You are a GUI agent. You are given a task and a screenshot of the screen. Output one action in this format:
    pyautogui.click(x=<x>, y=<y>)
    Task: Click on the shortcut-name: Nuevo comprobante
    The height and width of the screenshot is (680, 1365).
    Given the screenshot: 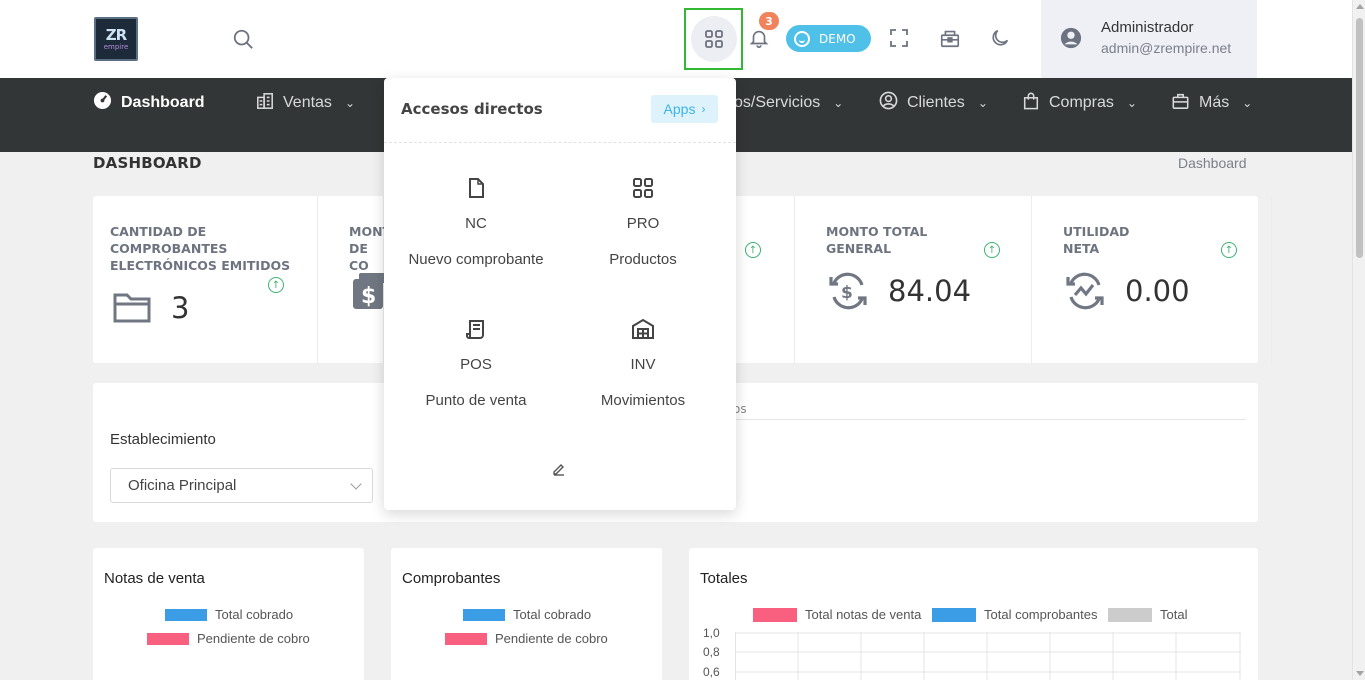 What is the action you would take?
    pyautogui.click(x=476, y=259)
    